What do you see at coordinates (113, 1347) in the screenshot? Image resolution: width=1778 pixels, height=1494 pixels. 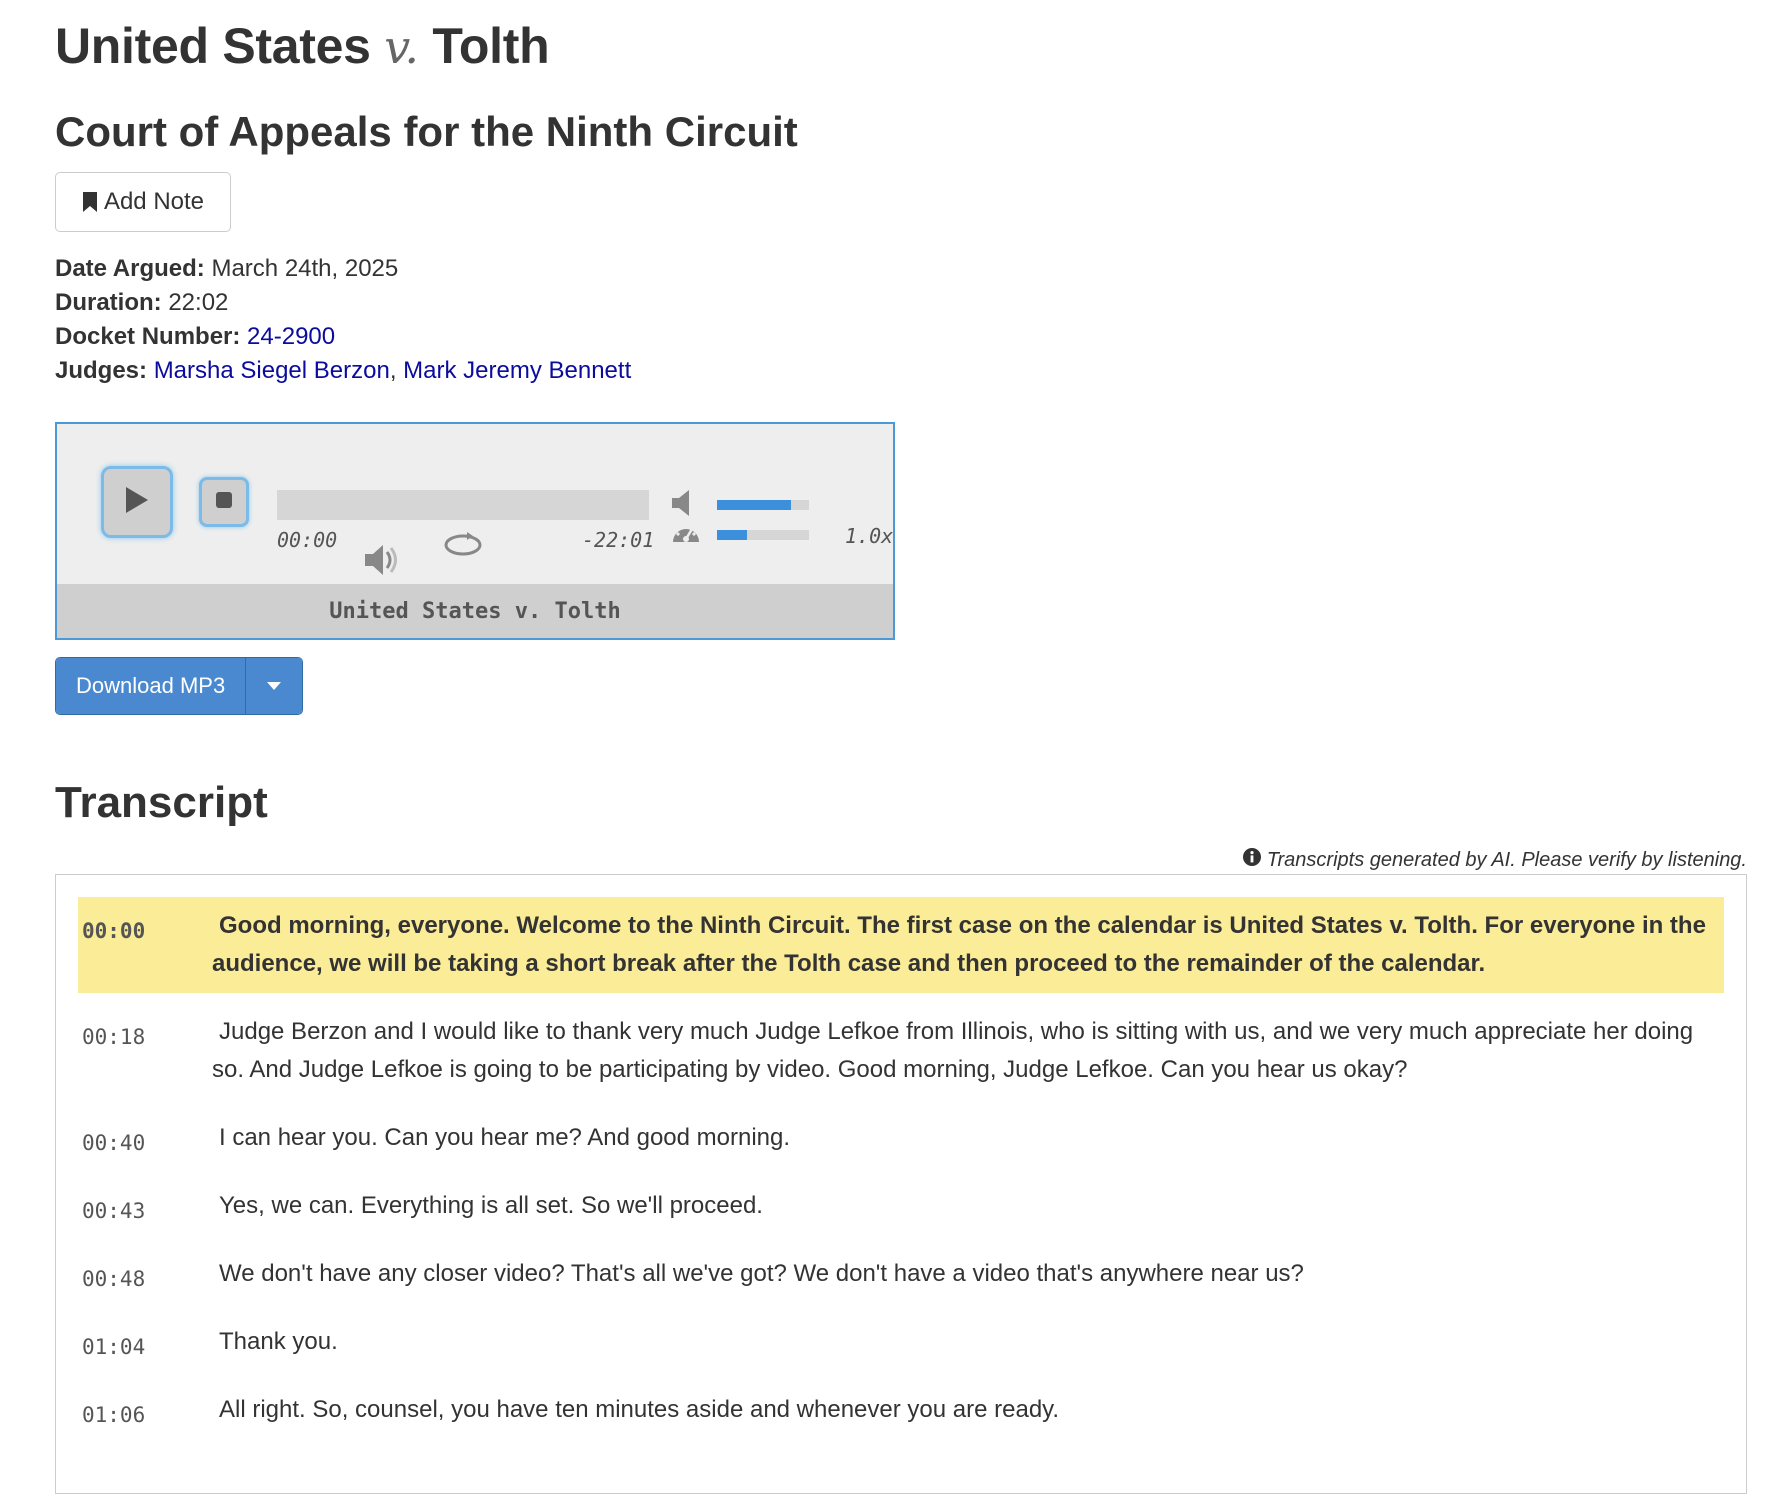 I see `transcript-timestamp: 01:04` at bounding box center [113, 1347].